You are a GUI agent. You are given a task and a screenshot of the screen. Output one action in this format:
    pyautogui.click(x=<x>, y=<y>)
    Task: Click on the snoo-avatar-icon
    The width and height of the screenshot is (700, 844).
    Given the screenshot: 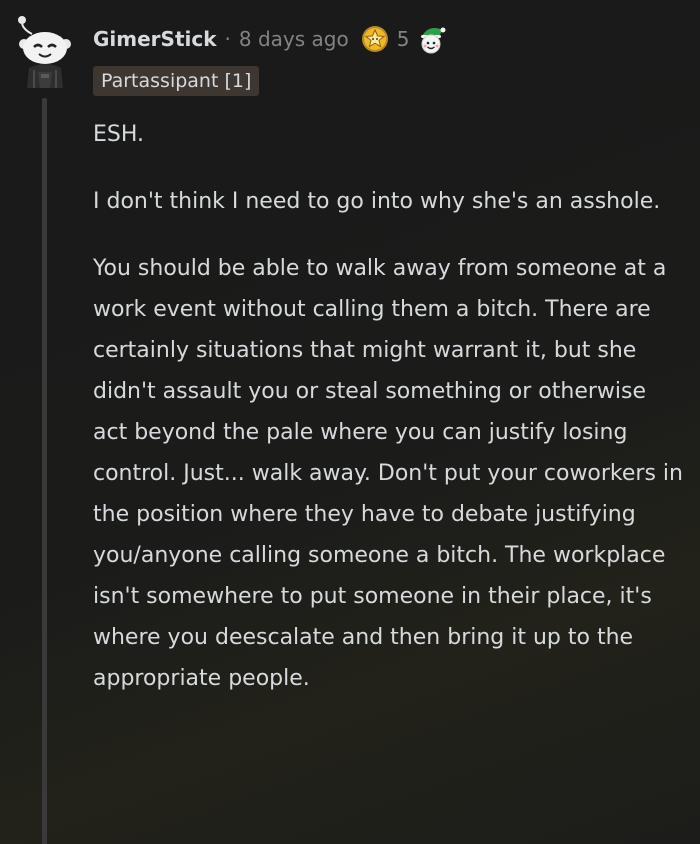 What is the action you would take?
    pyautogui.click(x=44, y=52)
    